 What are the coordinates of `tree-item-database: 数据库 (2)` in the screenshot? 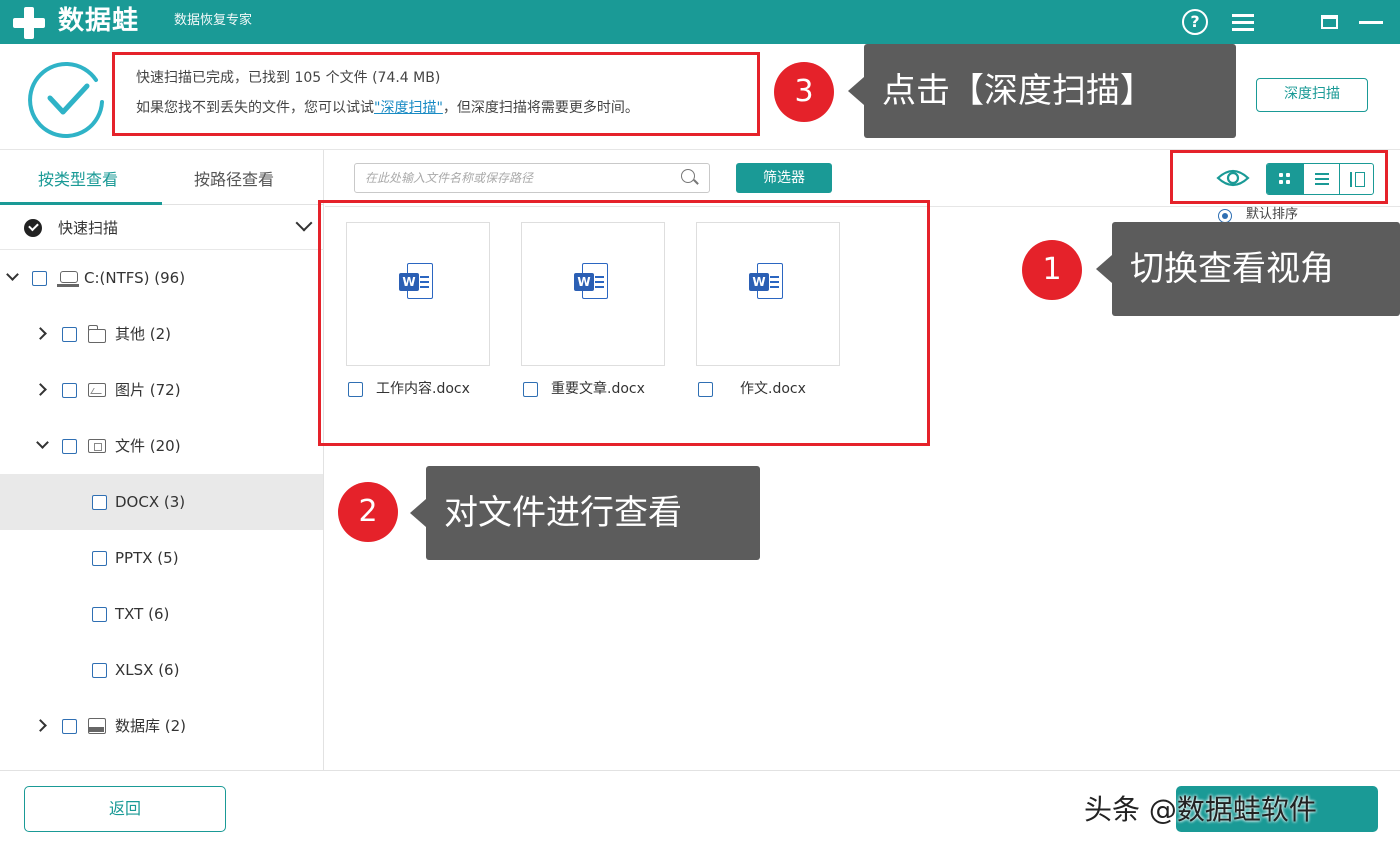 It's located at (161, 726).